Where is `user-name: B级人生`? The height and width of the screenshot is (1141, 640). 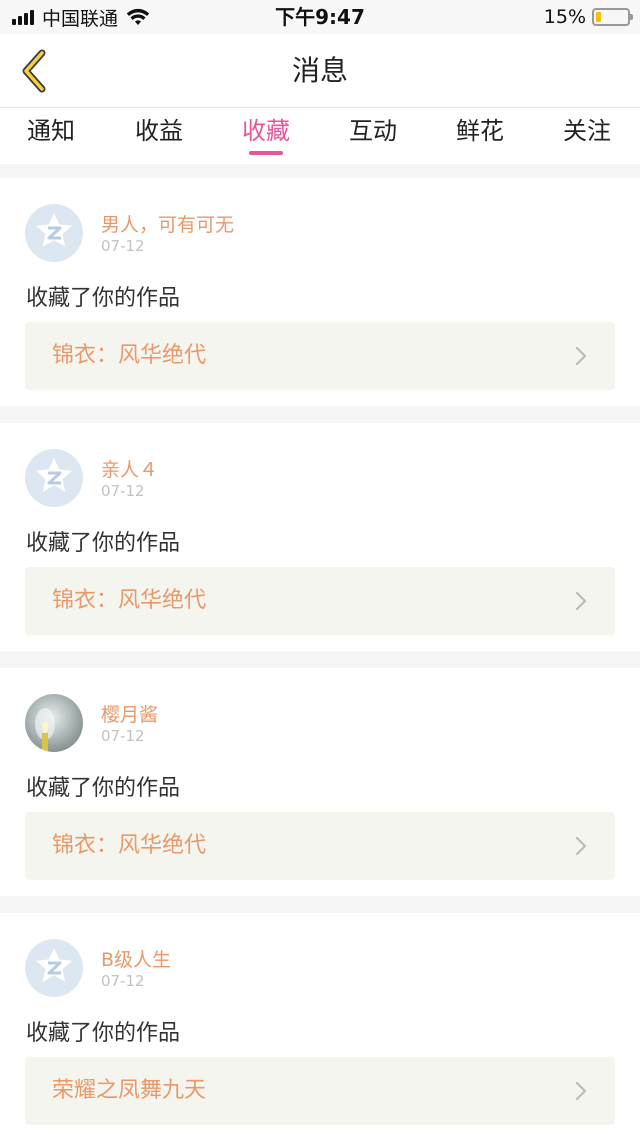
user-name: B级人生 is located at coordinates (136, 958).